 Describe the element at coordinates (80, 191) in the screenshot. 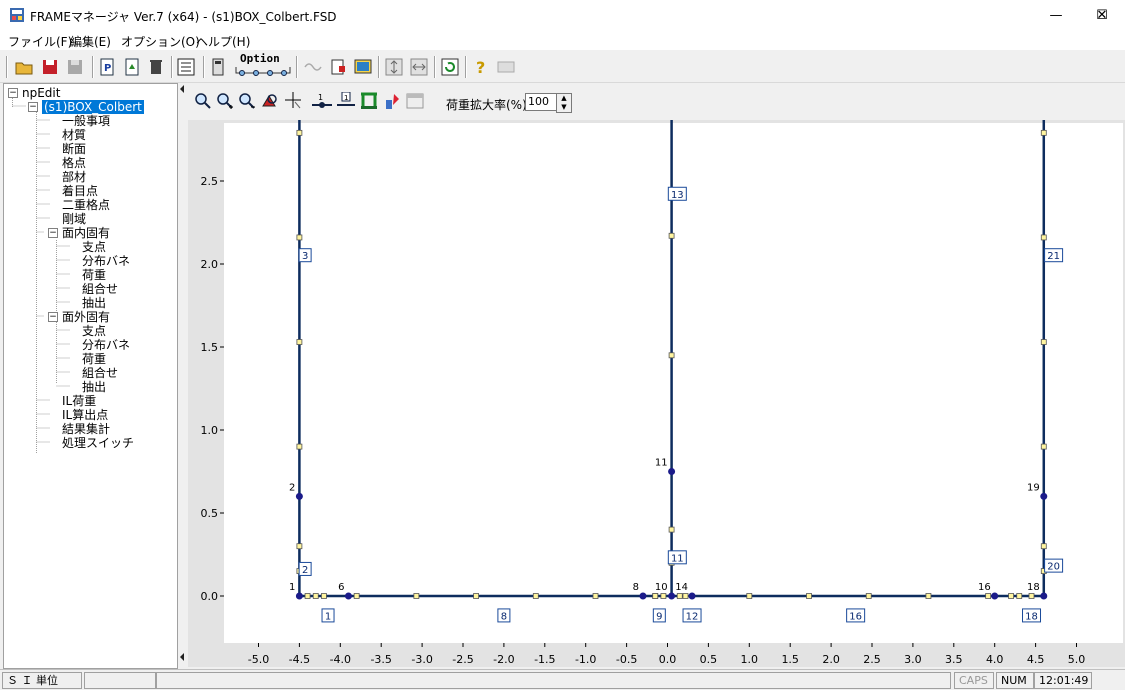

I see `tree-item-focus-point: 着目点` at that location.